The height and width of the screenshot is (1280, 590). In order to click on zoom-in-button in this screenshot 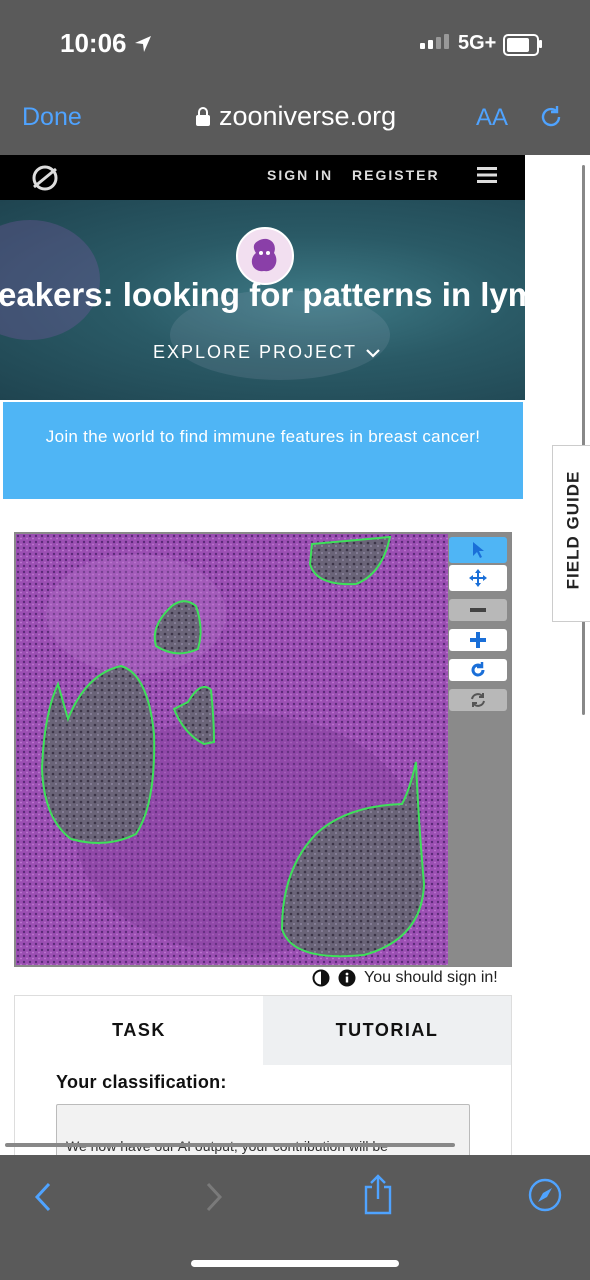, I will do `click(478, 640)`.